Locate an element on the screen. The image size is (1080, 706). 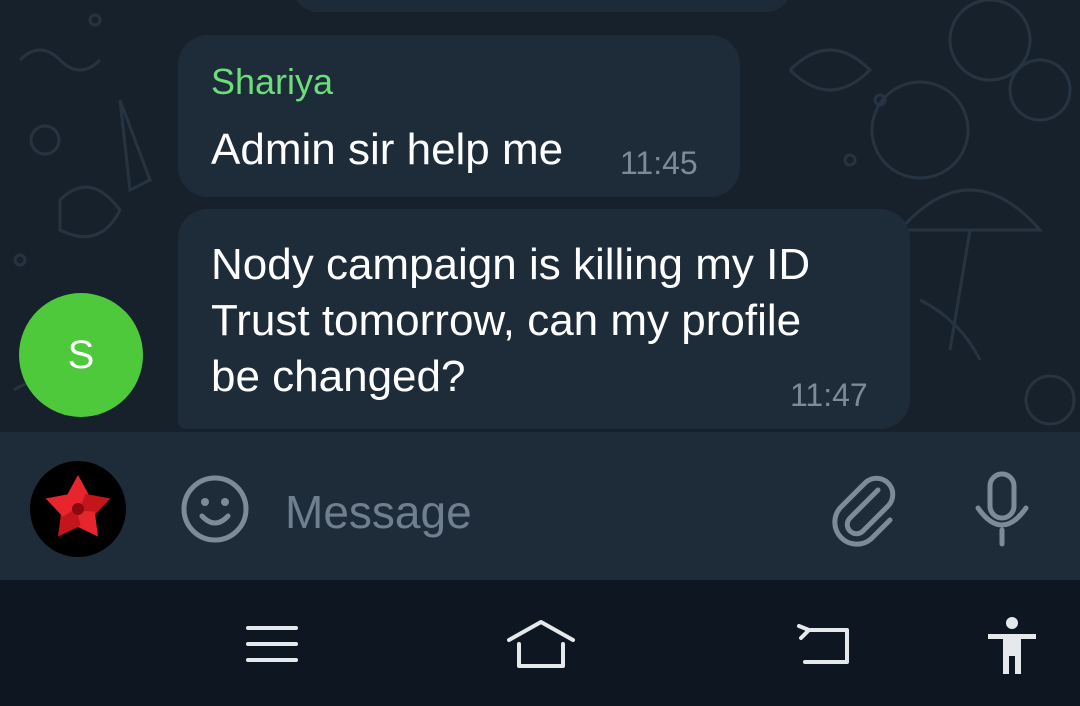
recent-apps-button is located at coordinates (272, 644).